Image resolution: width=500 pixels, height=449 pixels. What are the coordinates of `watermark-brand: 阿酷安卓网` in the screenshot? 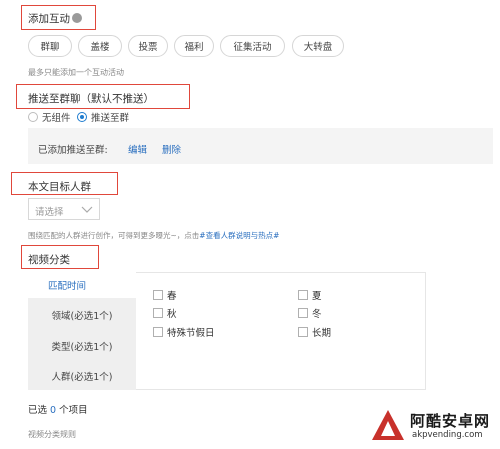 It's located at (450, 421).